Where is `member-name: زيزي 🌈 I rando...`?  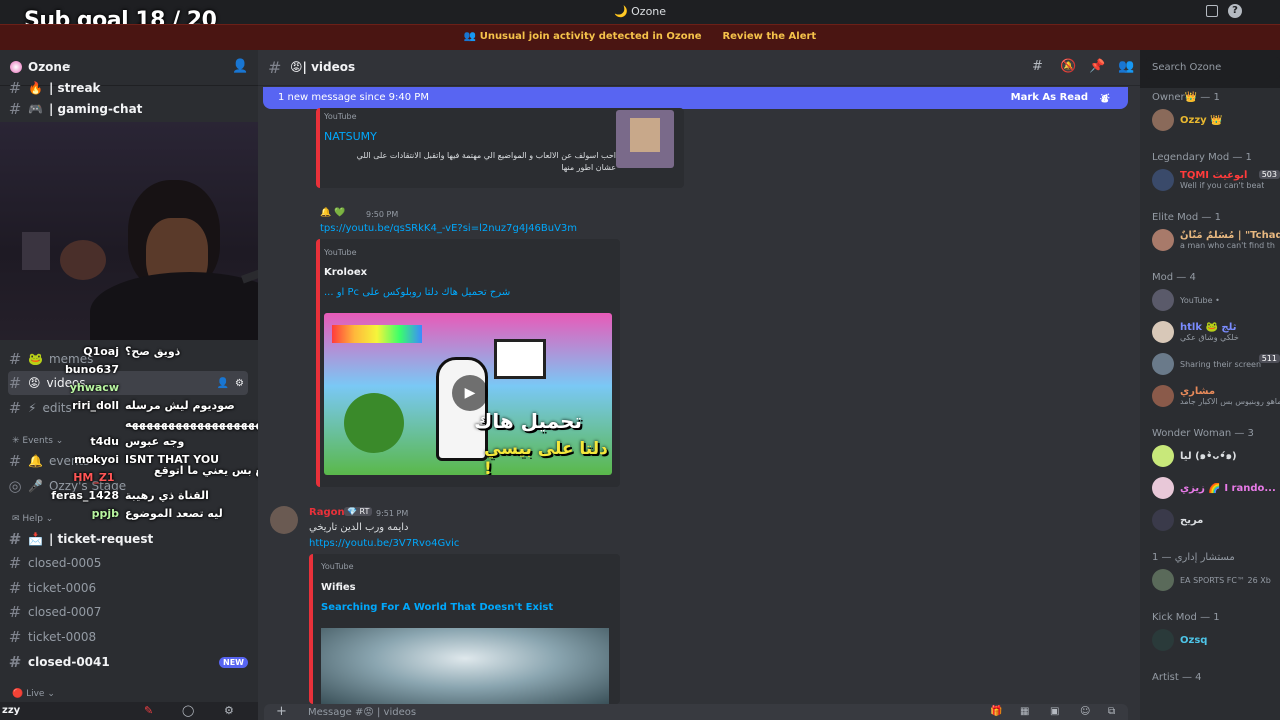 member-name: زيزي 🌈 I rando... is located at coordinates (1228, 488).